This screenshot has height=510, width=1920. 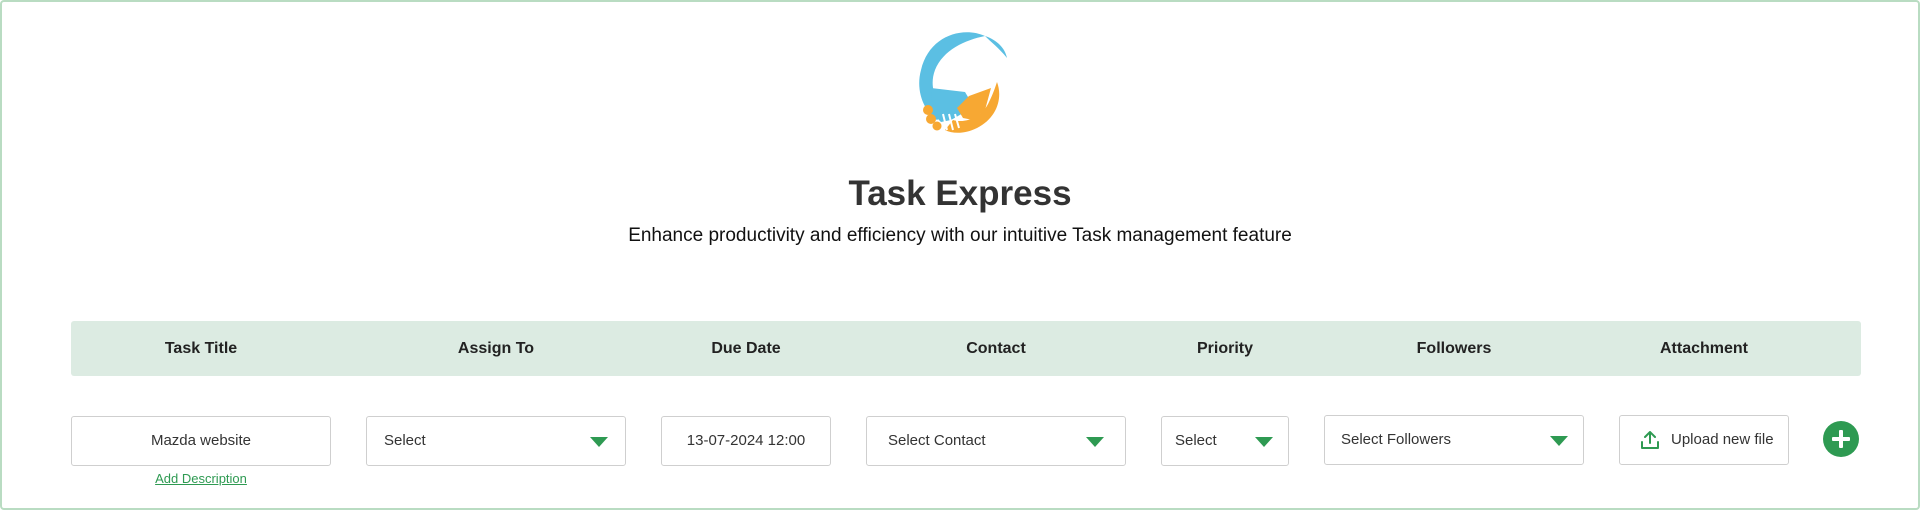 I want to click on header-attachment: Attachment, so click(x=1704, y=348).